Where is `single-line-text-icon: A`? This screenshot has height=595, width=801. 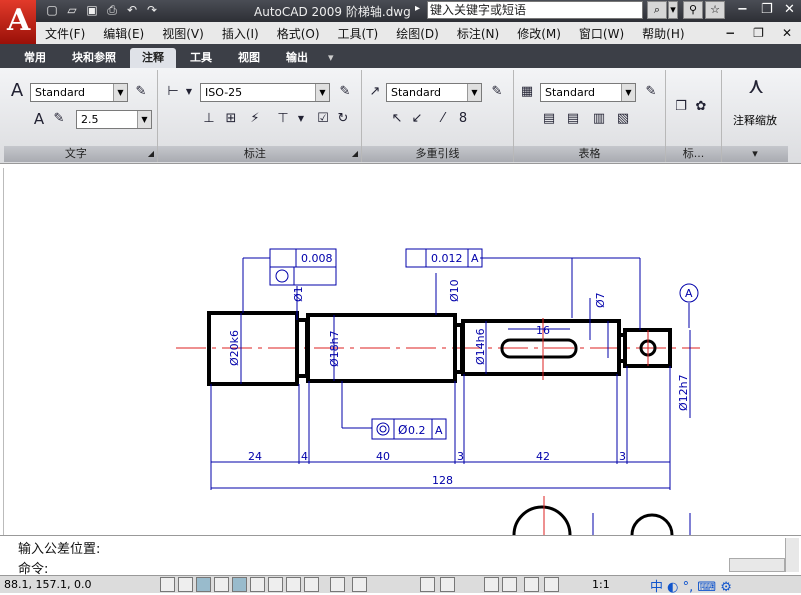
single-line-text-icon: A is located at coordinates (39, 119).